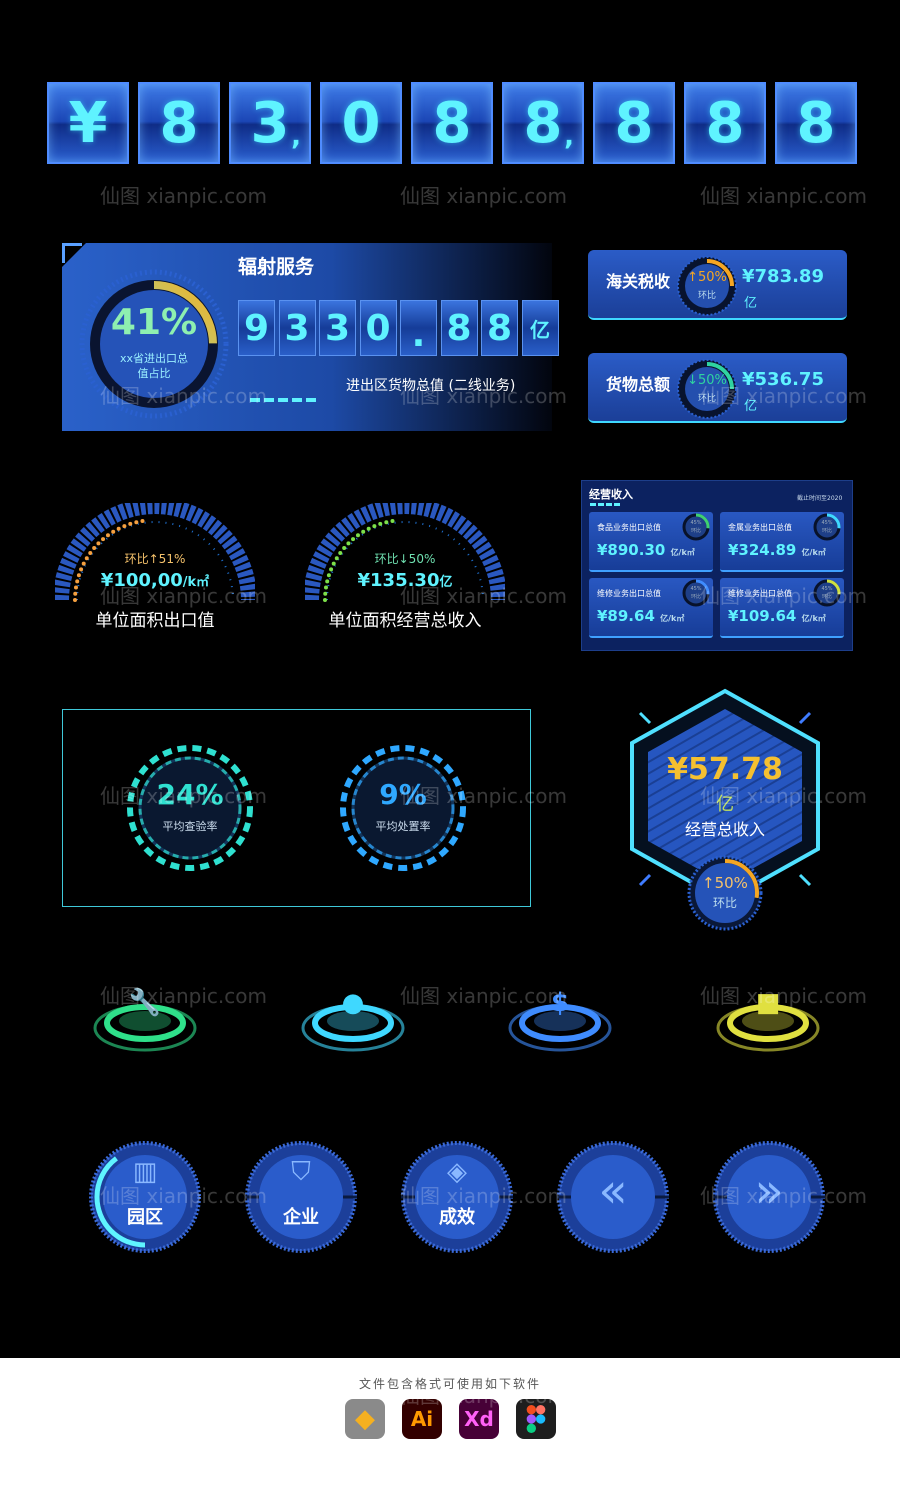 Image resolution: width=900 pixels, height=1494 pixels. Describe the element at coordinates (707, 277) in the screenshot. I see `stat-card-change: ↑50%` at that location.